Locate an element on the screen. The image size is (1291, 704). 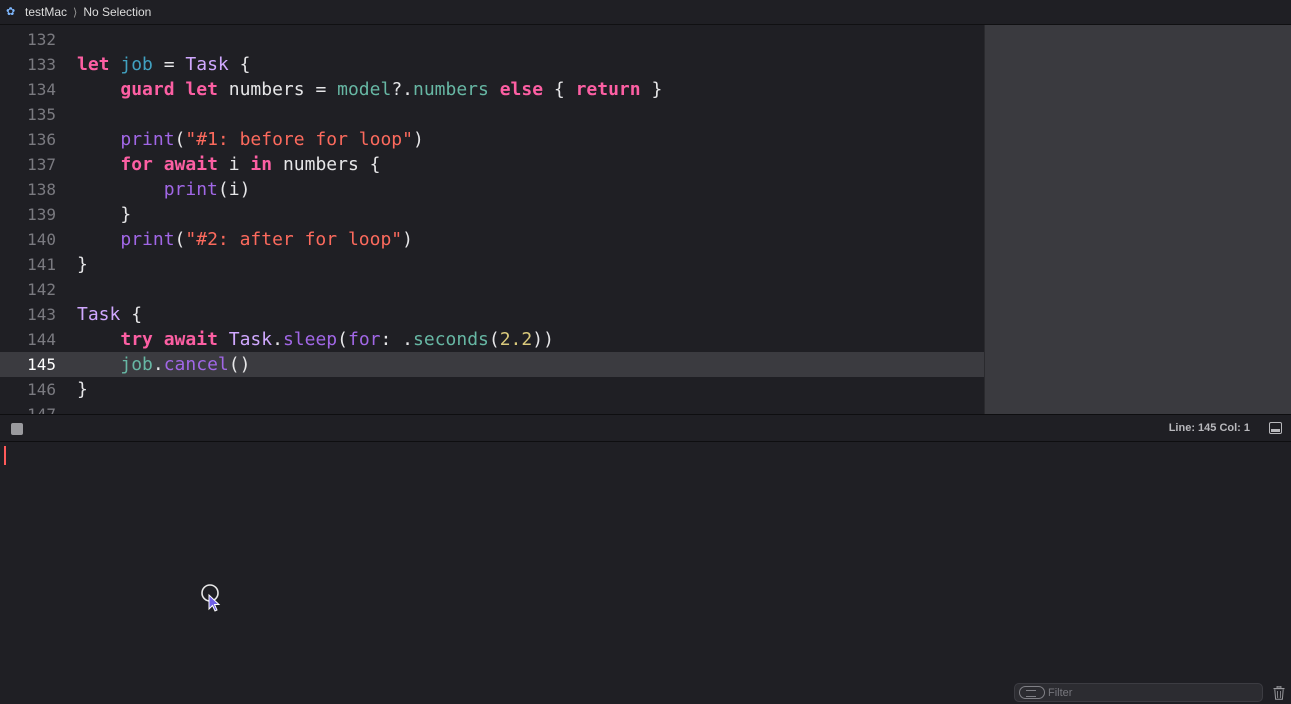
line-number: 145 is located at coordinates (41, 364).